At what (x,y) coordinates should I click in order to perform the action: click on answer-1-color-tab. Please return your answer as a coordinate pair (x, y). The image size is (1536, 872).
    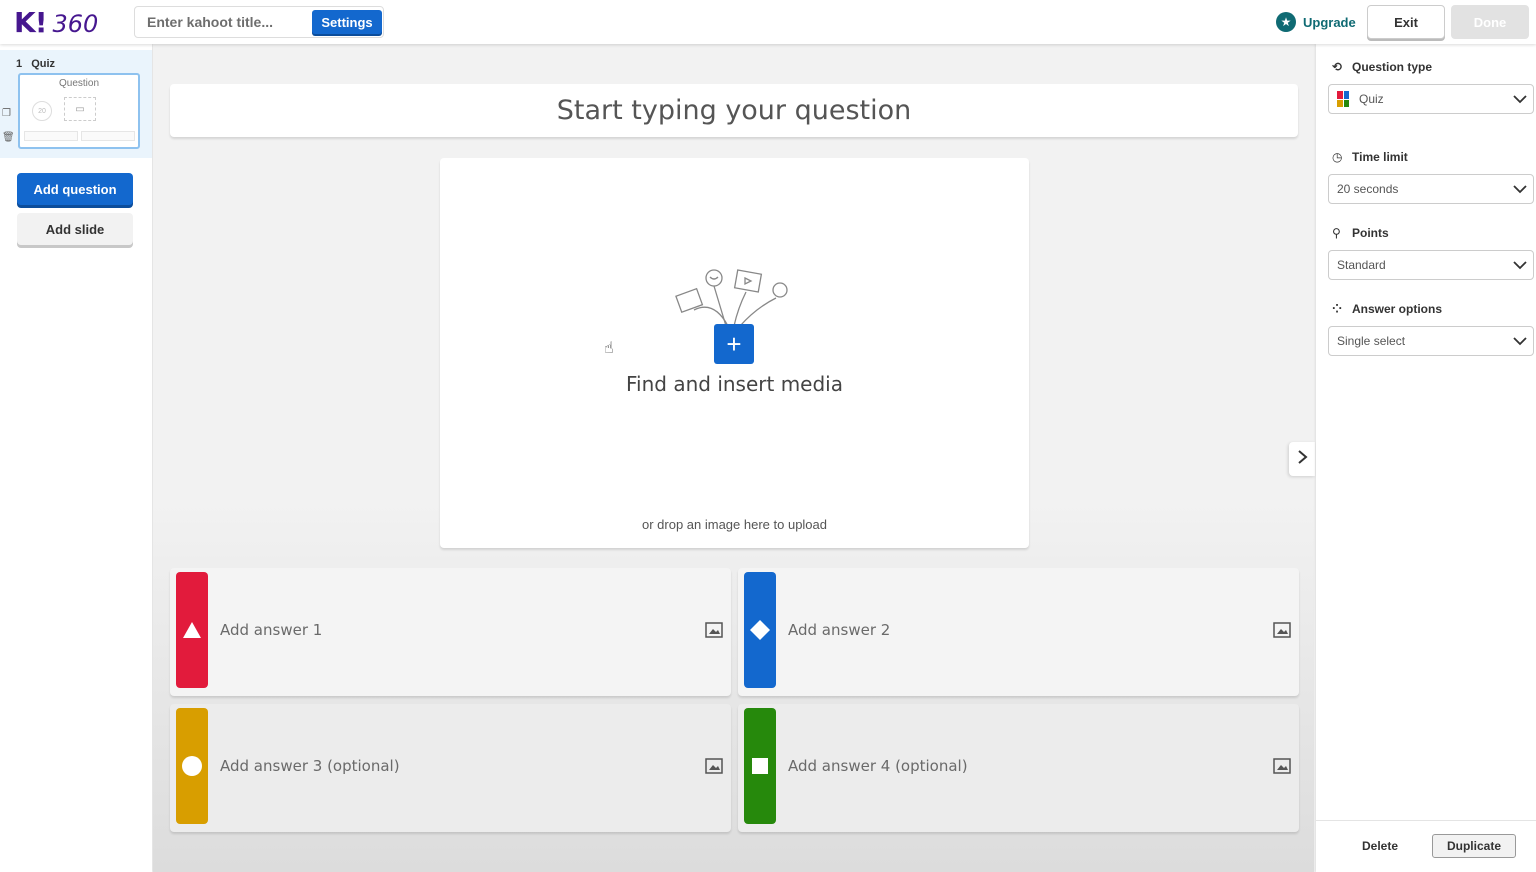
    Looking at the image, I should click on (192, 630).